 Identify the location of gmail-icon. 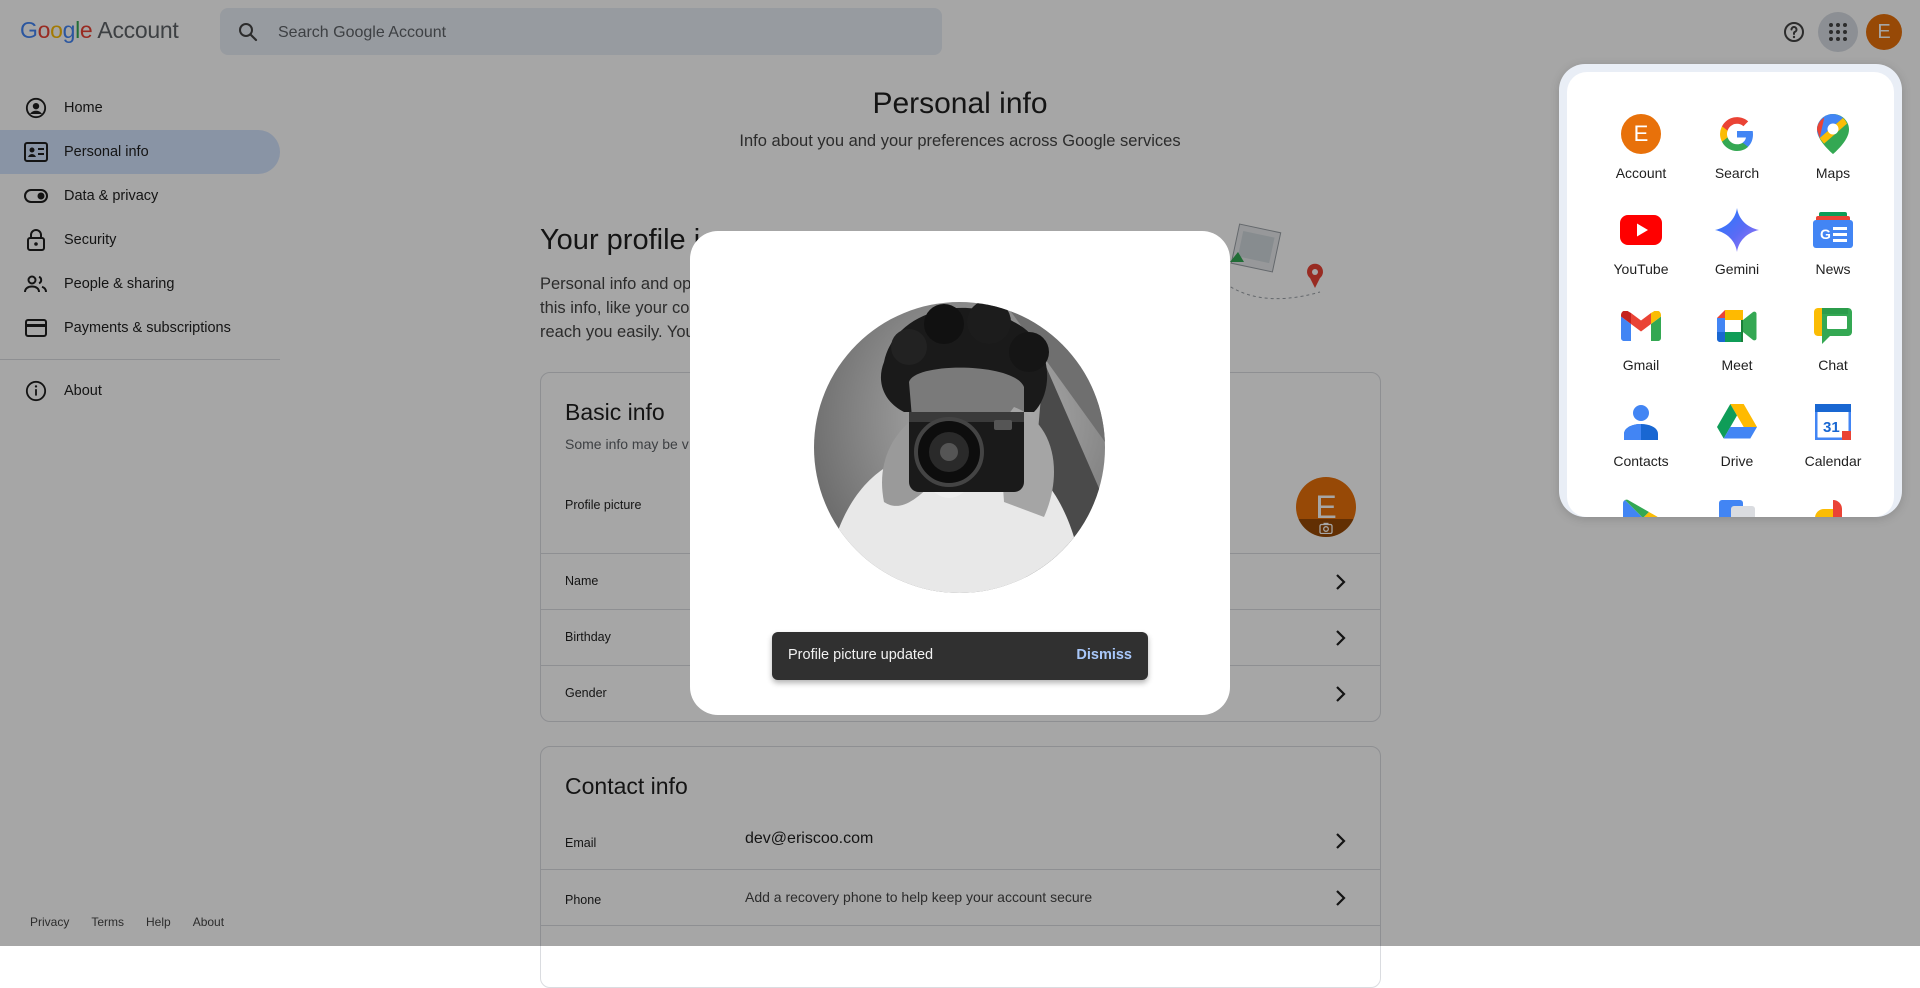
(1641, 326).